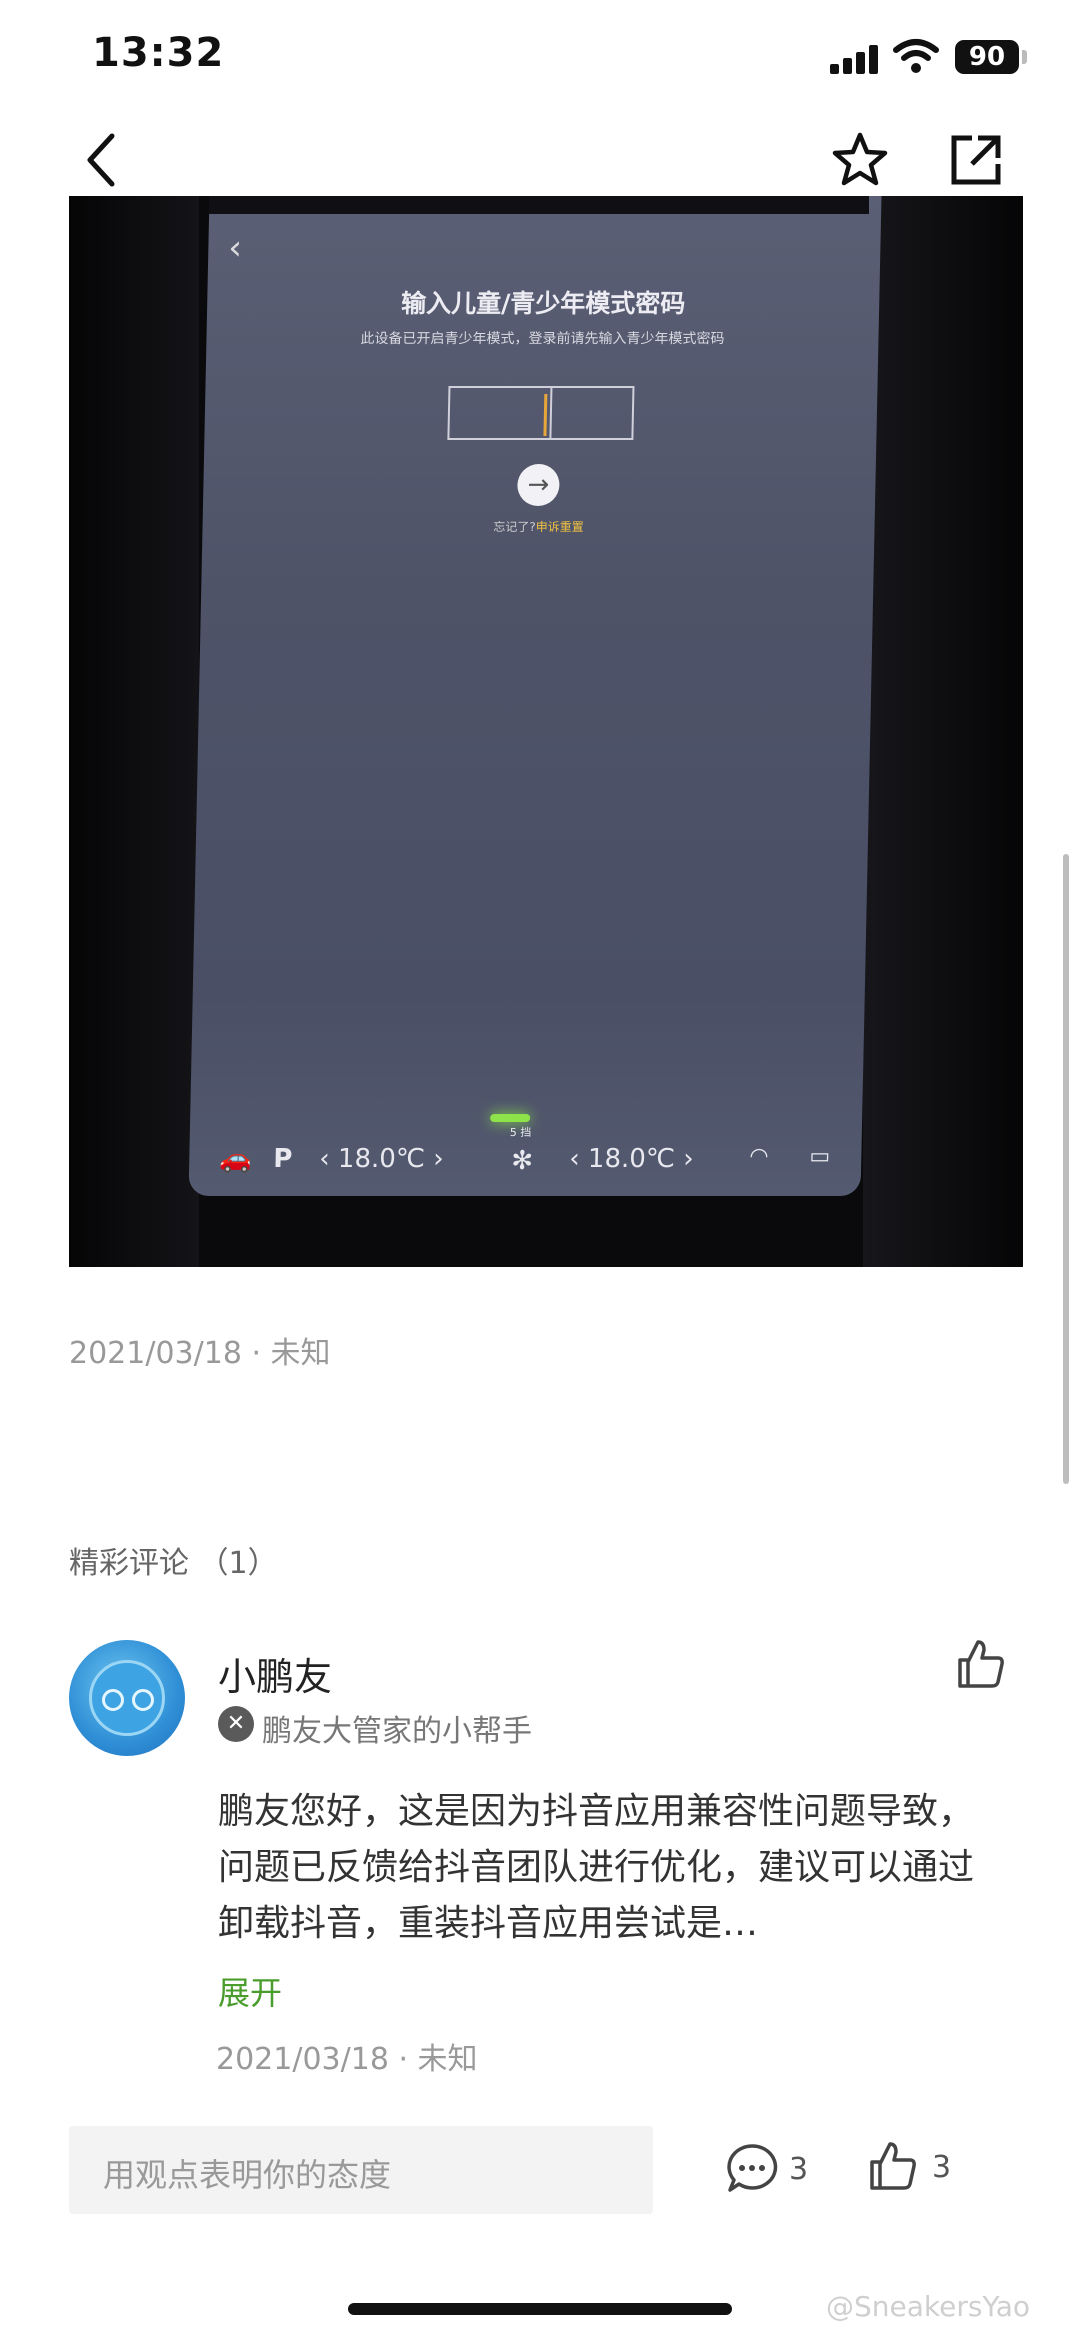 The image size is (1080, 2338). What do you see at coordinates (247, 2175) in the screenshot?
I see `comment-input-placeholder: 用观点表明你的态度` at bounding box center [247, 2175].